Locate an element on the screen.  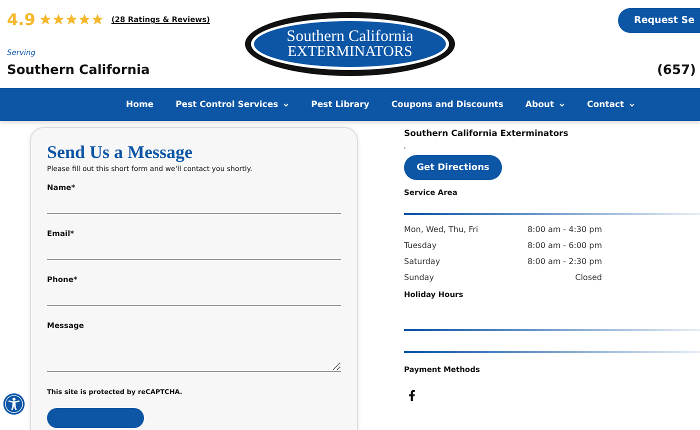
logo-text: EXTERMINATORS is located at coordinates (350, 52).